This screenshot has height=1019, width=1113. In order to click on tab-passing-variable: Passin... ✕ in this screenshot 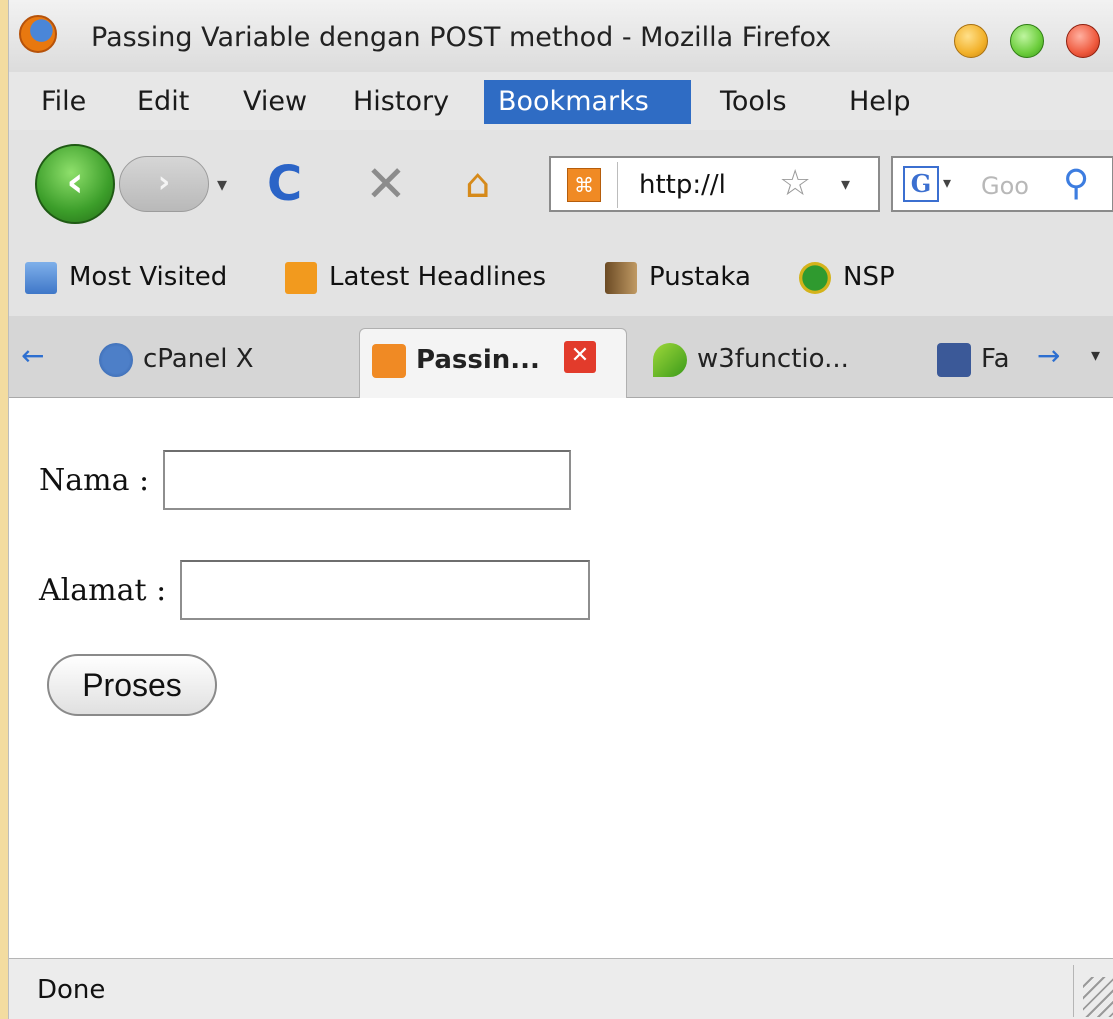, I will do `click(493, 363)`.